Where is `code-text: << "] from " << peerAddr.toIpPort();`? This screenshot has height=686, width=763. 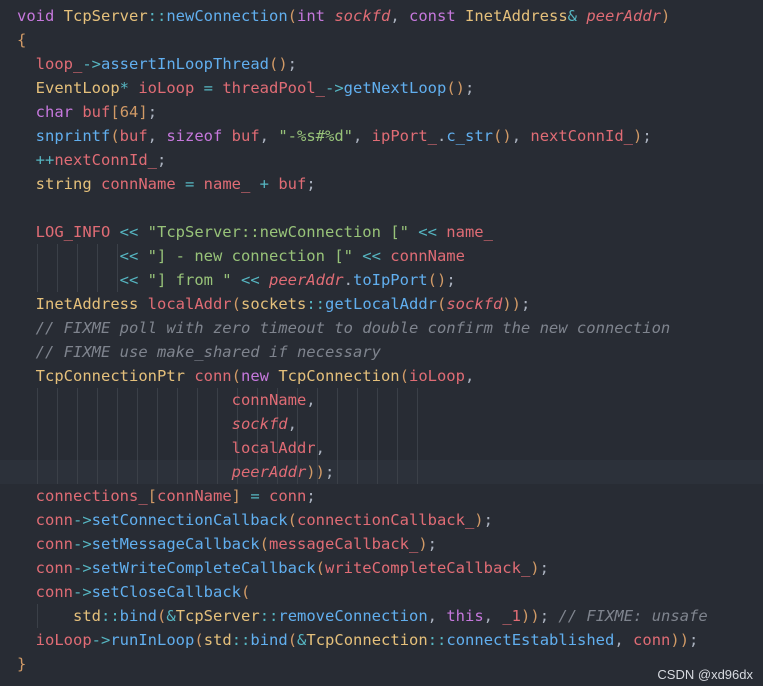 code-text: << "] from " << peerAddr.toIpPort(); is located at coordinates (236, 280).